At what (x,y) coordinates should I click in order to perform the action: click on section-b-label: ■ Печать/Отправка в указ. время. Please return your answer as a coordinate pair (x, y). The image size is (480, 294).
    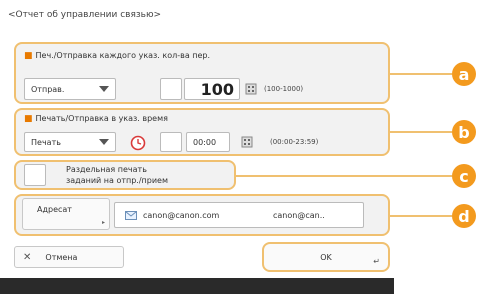
    Looking at the image, I should click on (96, 119).